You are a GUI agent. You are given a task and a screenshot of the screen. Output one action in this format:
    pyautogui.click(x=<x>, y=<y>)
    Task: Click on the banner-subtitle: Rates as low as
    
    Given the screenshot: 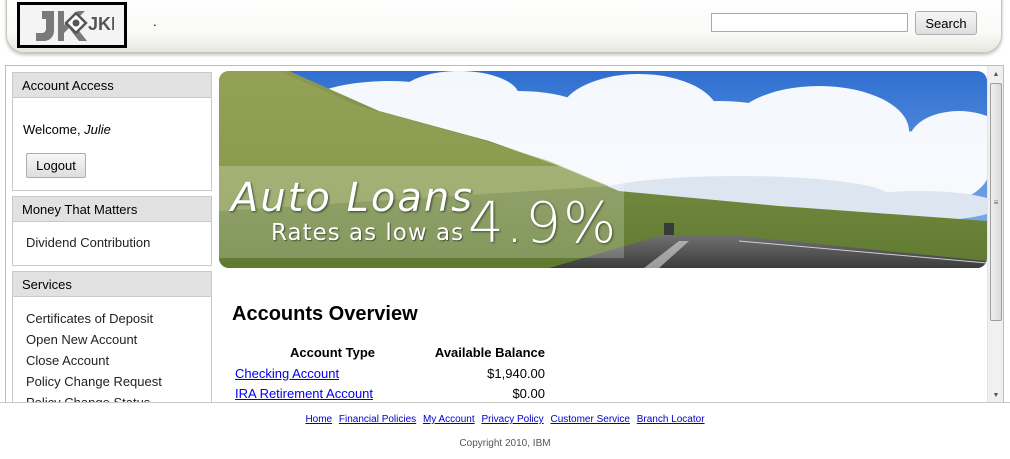 What is the action you would take?
    pyautogui.click(x=368, y=233)
    